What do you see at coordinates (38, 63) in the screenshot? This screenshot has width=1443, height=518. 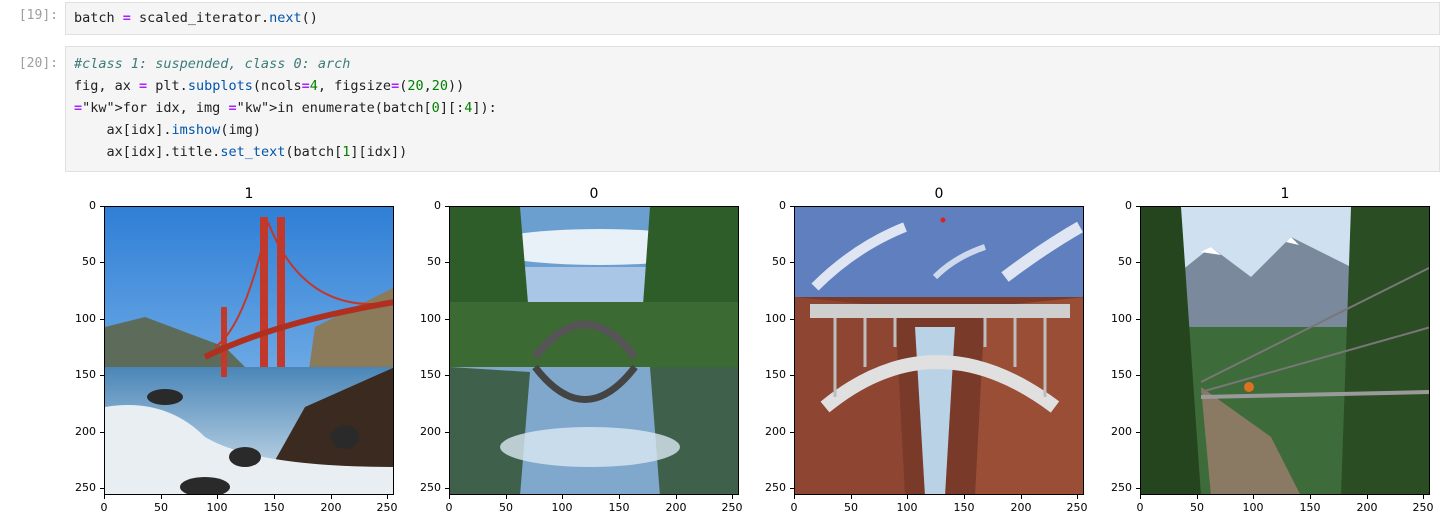 I see `cell-prompt-20: [20]:` at bounding box center [38, 63].